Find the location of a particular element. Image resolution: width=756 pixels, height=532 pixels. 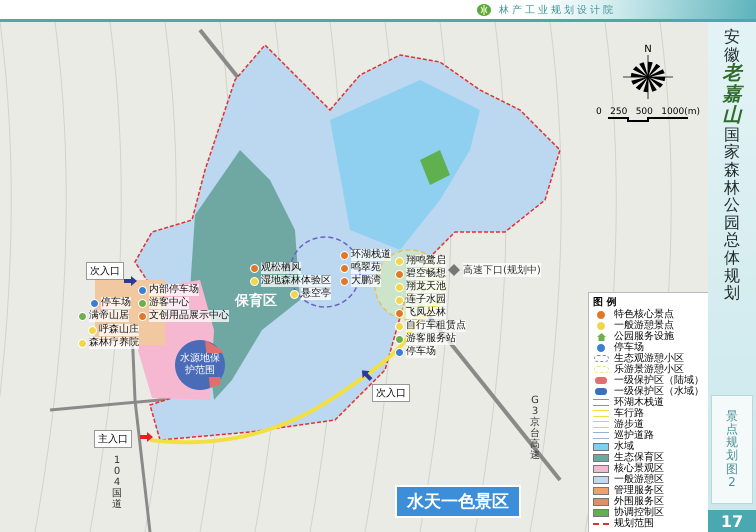

place-label: 环湖栈道 is located at coordinates (371, 255).